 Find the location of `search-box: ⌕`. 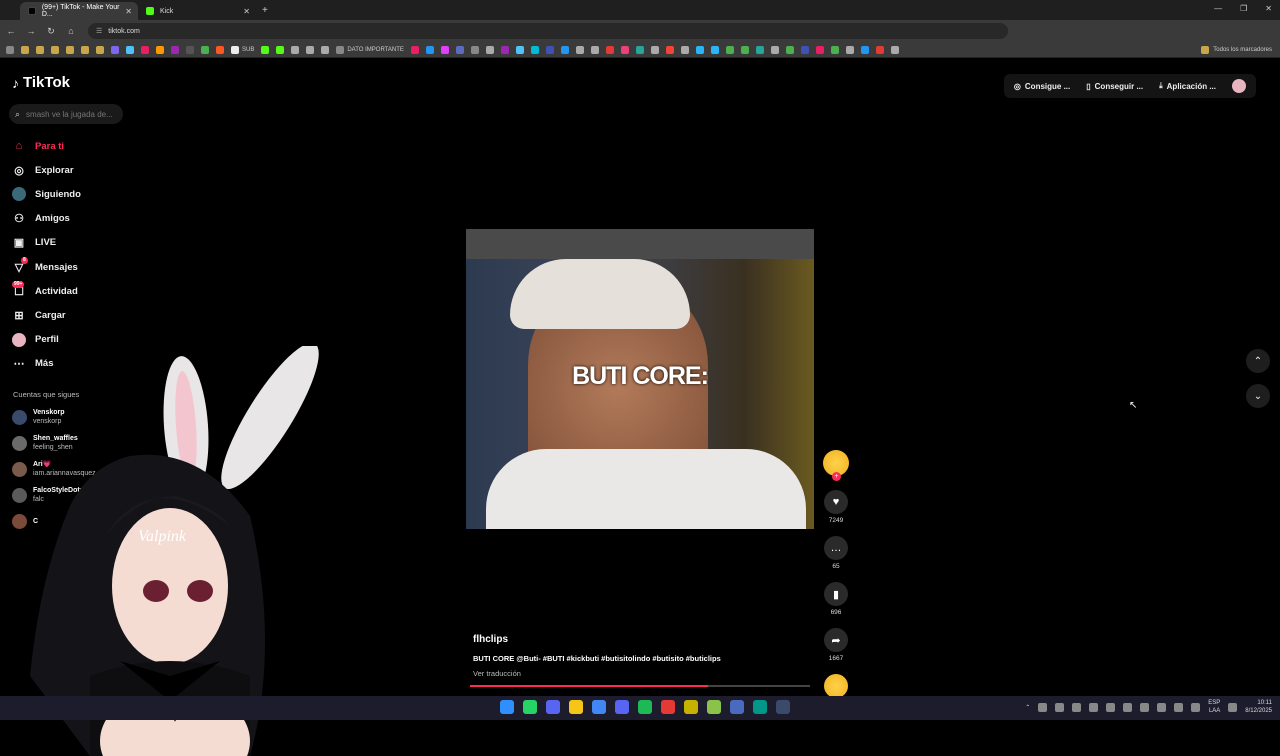

search-box: ⌕ is located at coordinates (66, 114).